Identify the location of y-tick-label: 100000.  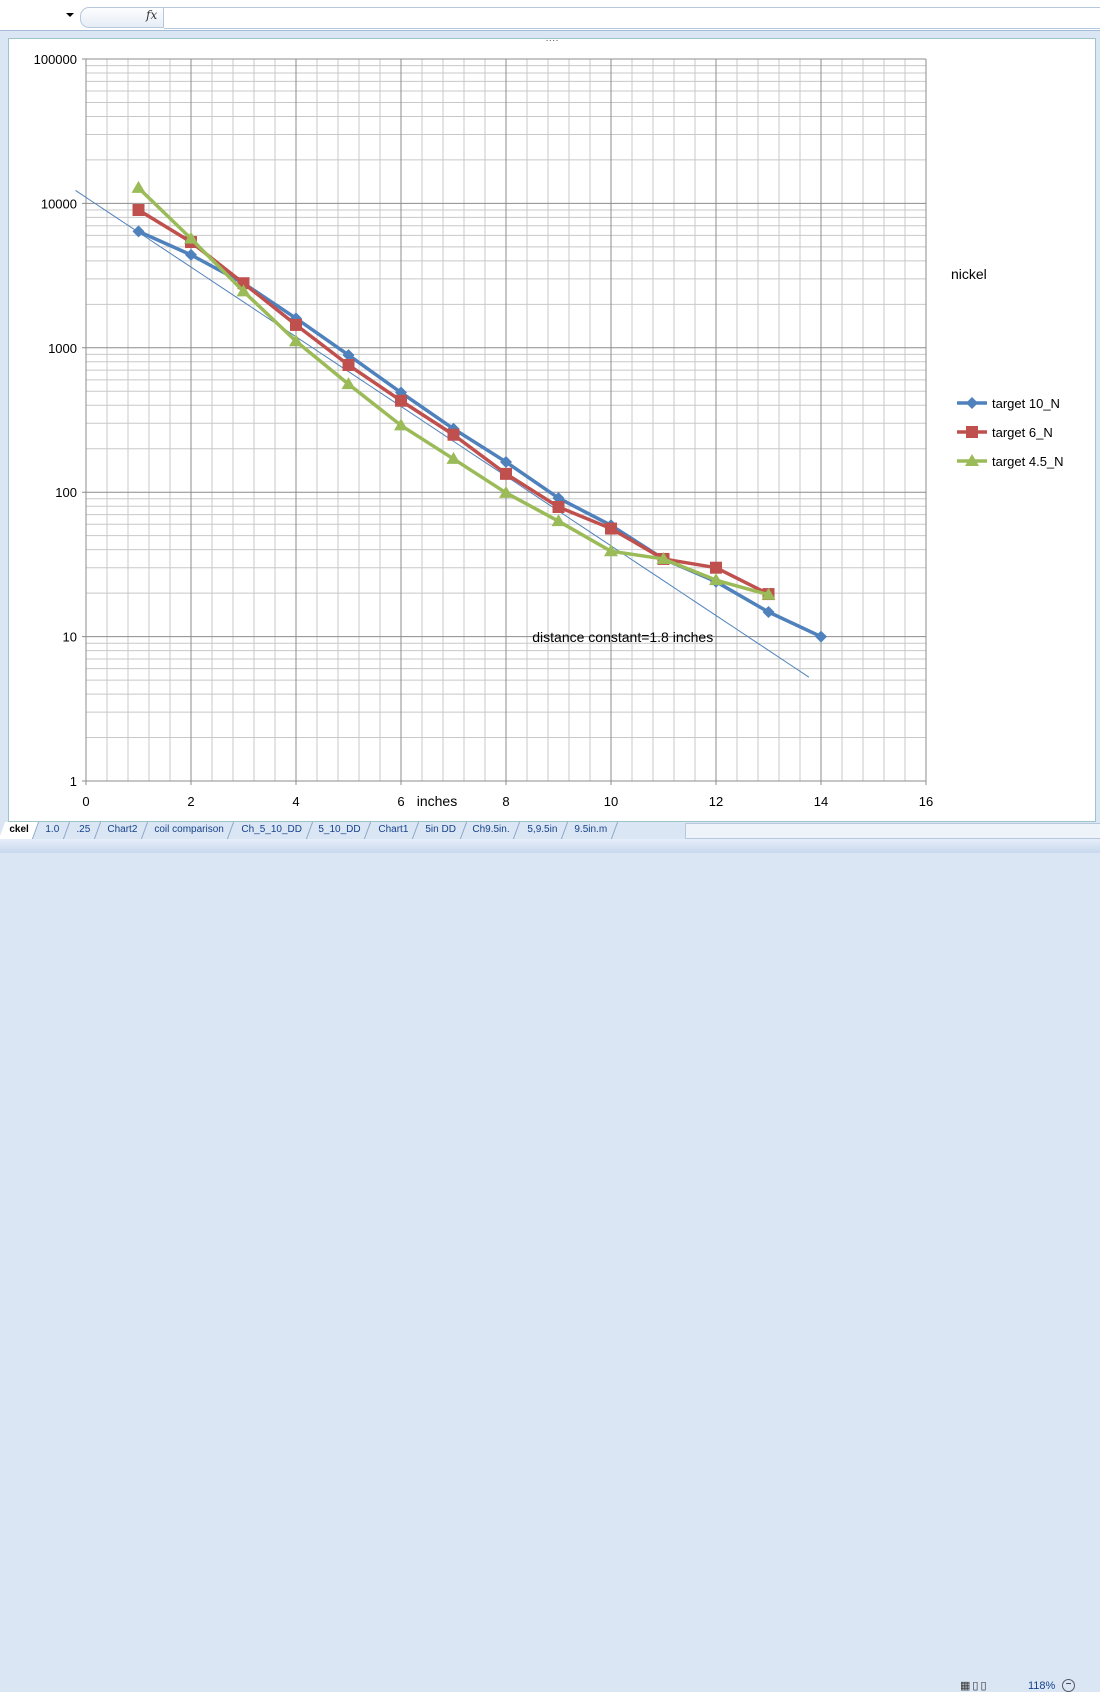
(55, 59).